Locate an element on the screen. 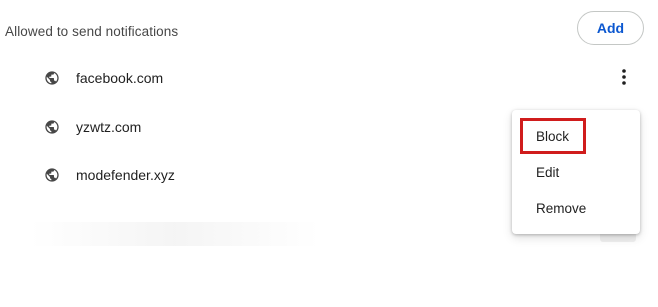  menu-item-block: Block is located at coordinates (576, 136).